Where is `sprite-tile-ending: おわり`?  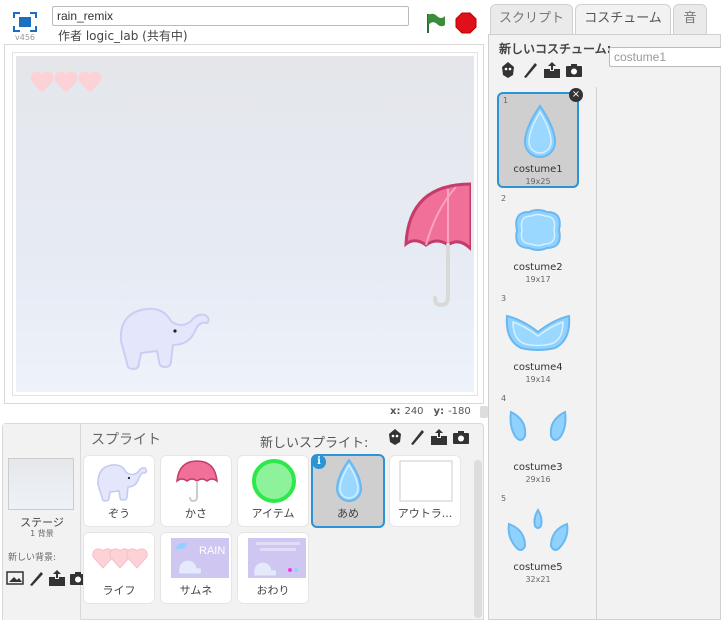 sprite-tile-ending: おわり is located at coordinates (273, 568).